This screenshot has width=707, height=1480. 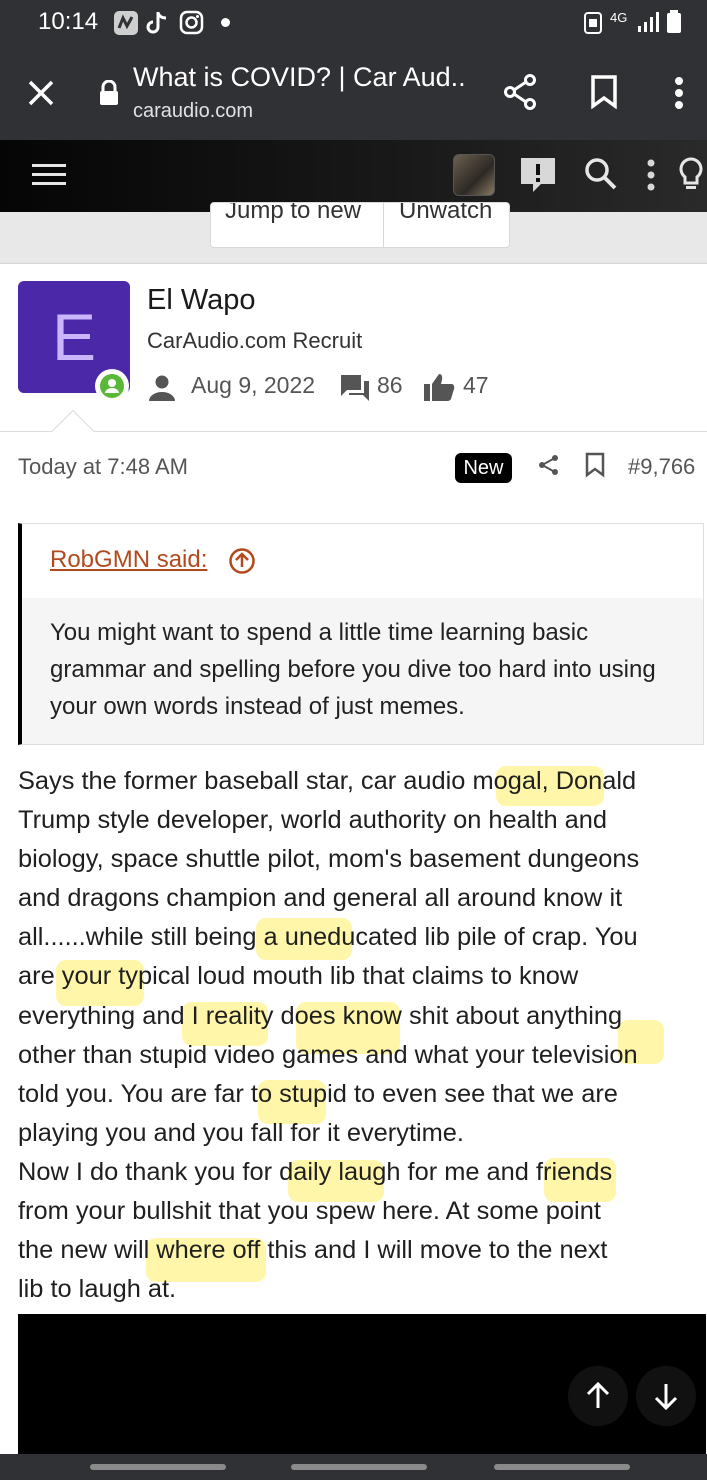 I want to click on battery-icon, so click(x=674, y=21).